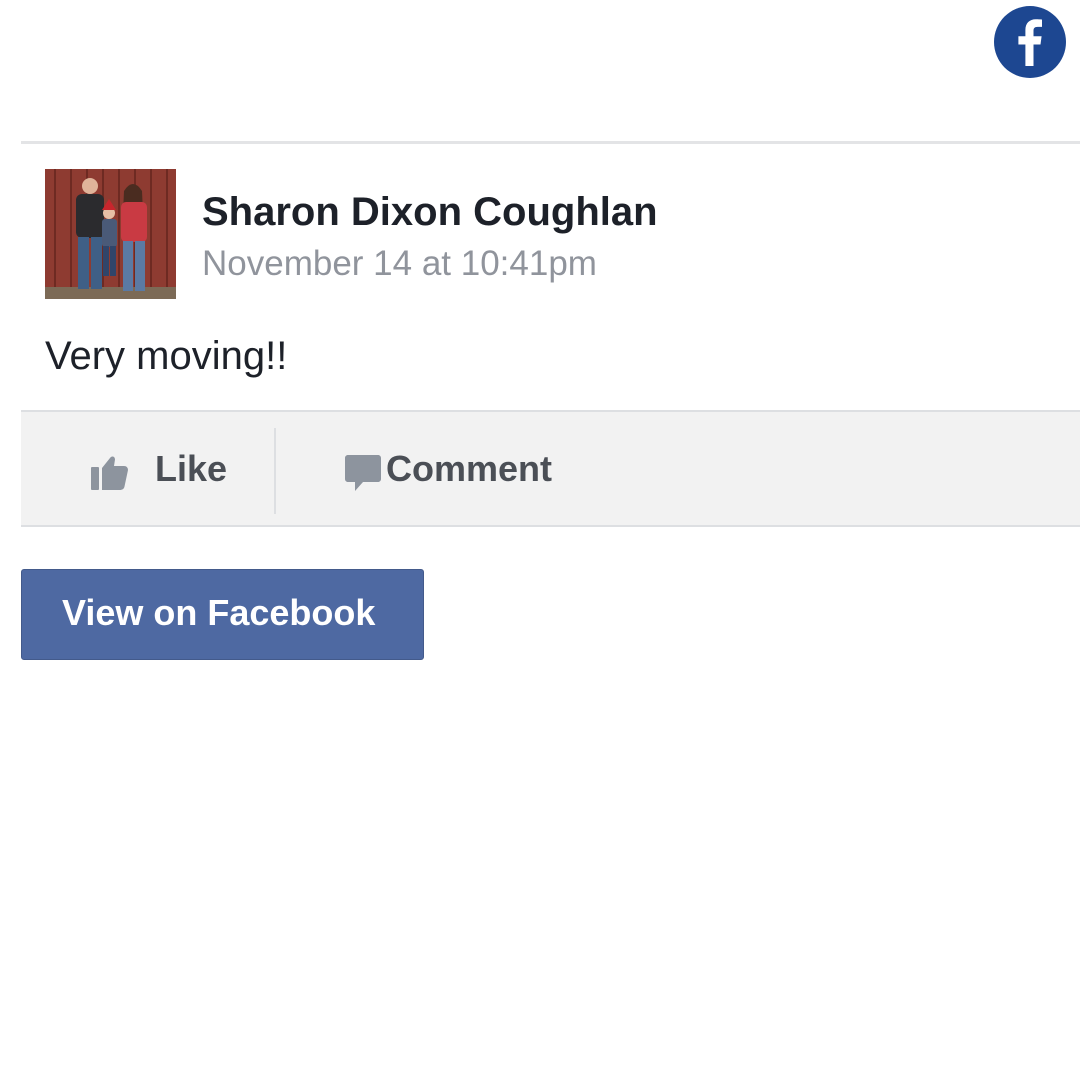 The width and height of the screenshot is (1080, 1080). Describe the element at coordinates (147, 468) in the screenshot. I see `like-button: Like` at that location.